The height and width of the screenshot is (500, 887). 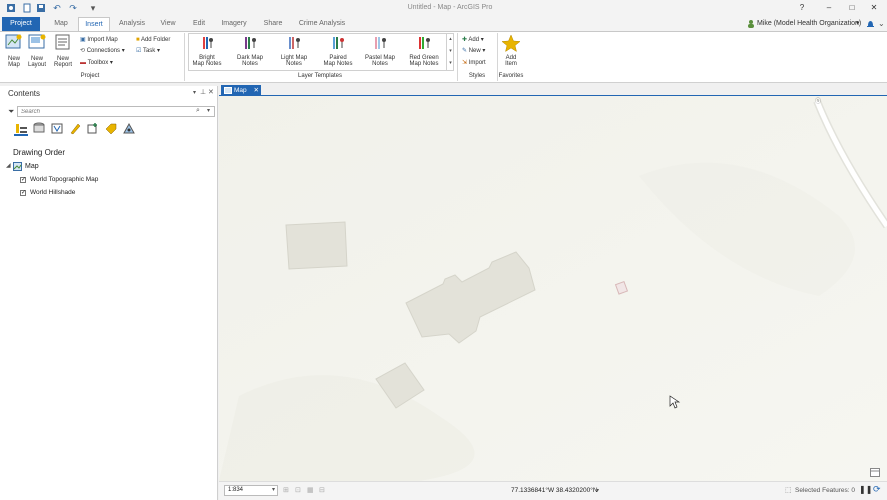 I want to click on map-expand-icon: ◢, so click(x=8, y=165).